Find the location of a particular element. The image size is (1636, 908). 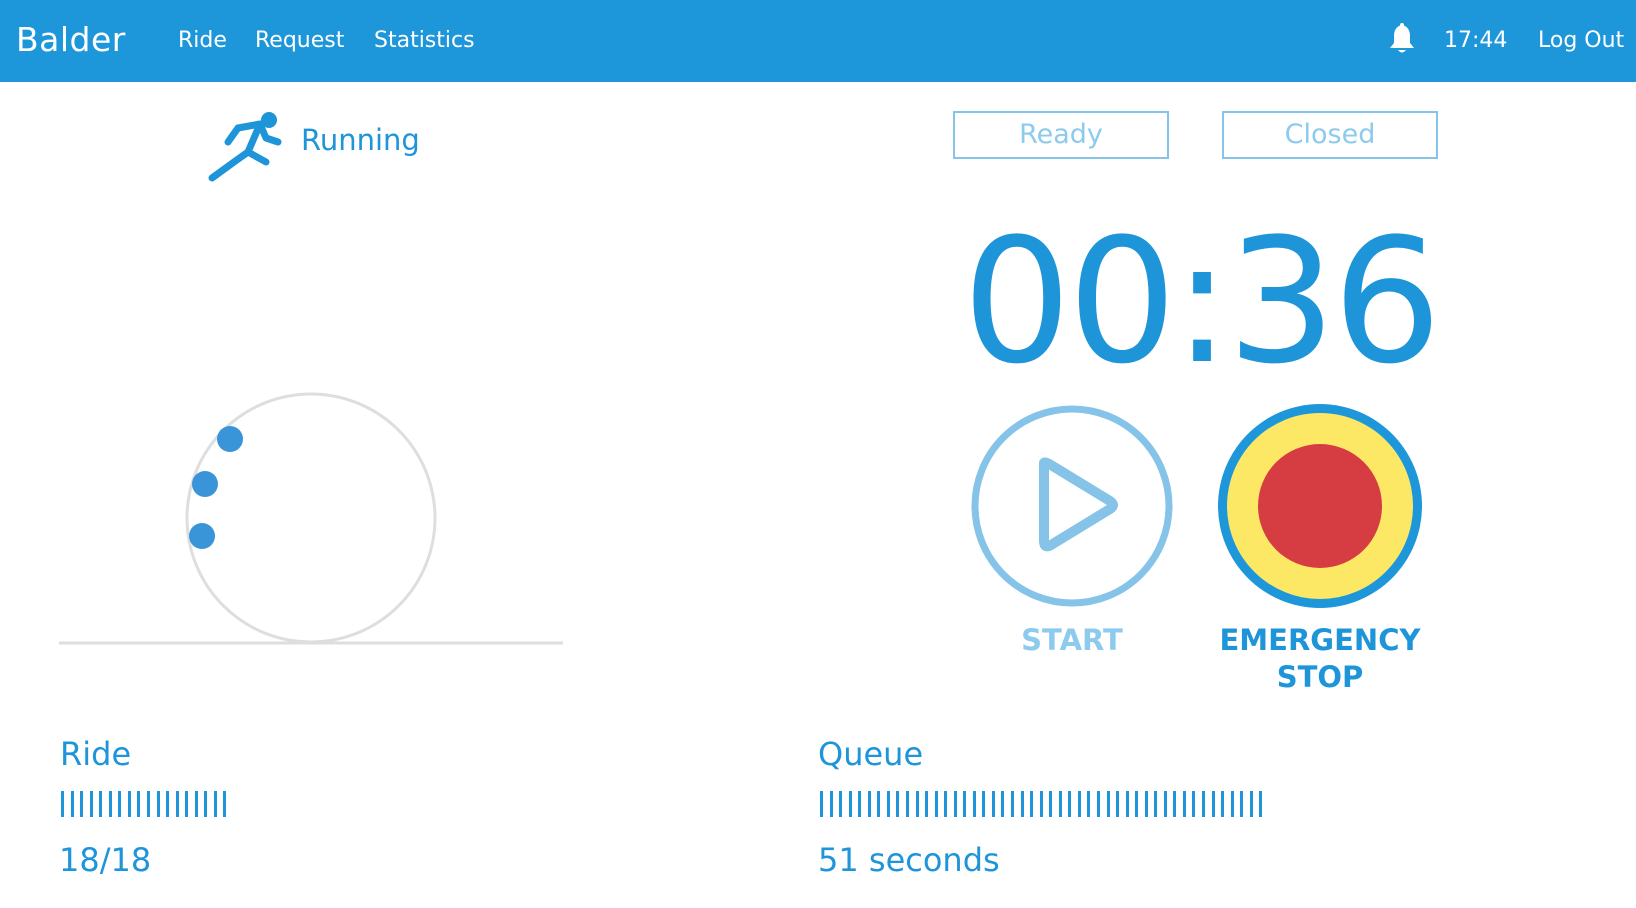

emergency-stop-label: EMERGENCY STOP is located at coordinates (1320, 659).